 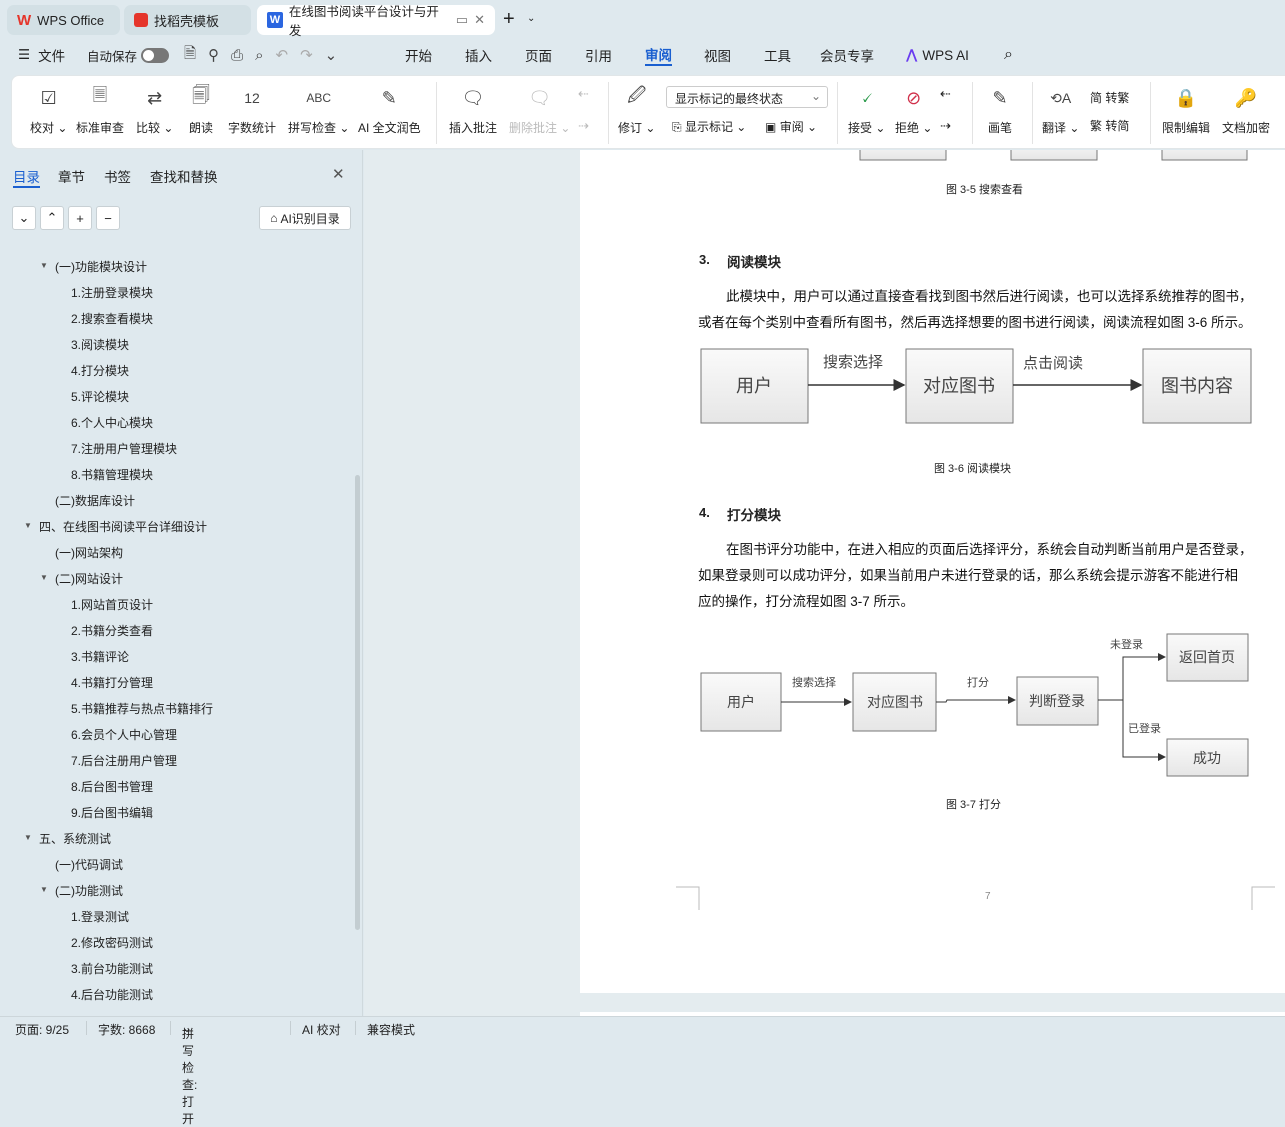 I want to click on toc-item: (二)数据库设计, so click(x=95, y=500).